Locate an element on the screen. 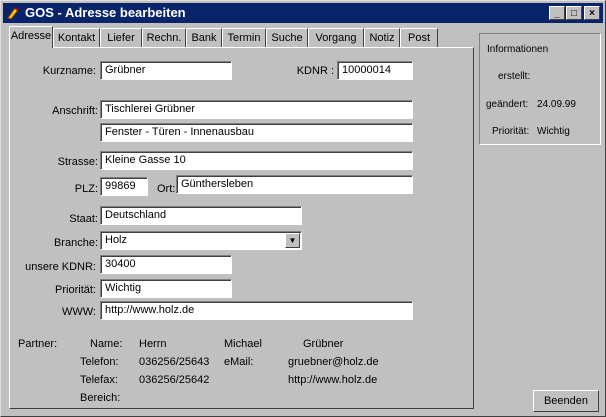  unsere-kdnr-field: 30400 is located at coordinates (166, 264).